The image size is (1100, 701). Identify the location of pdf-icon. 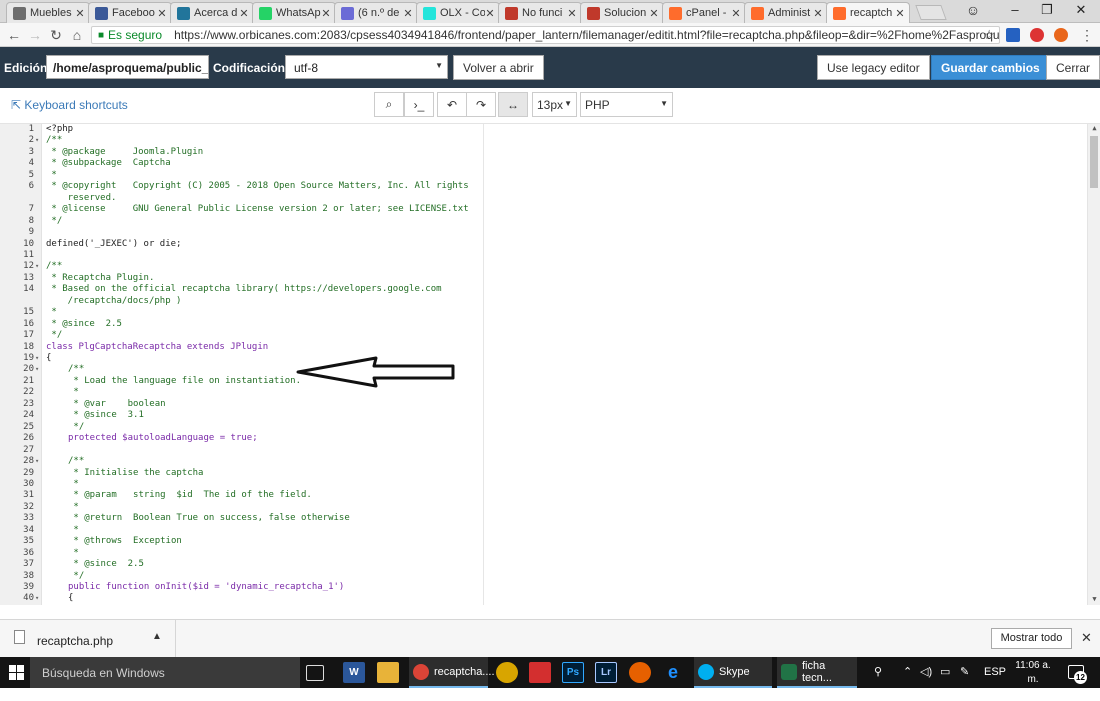
(540, 672).